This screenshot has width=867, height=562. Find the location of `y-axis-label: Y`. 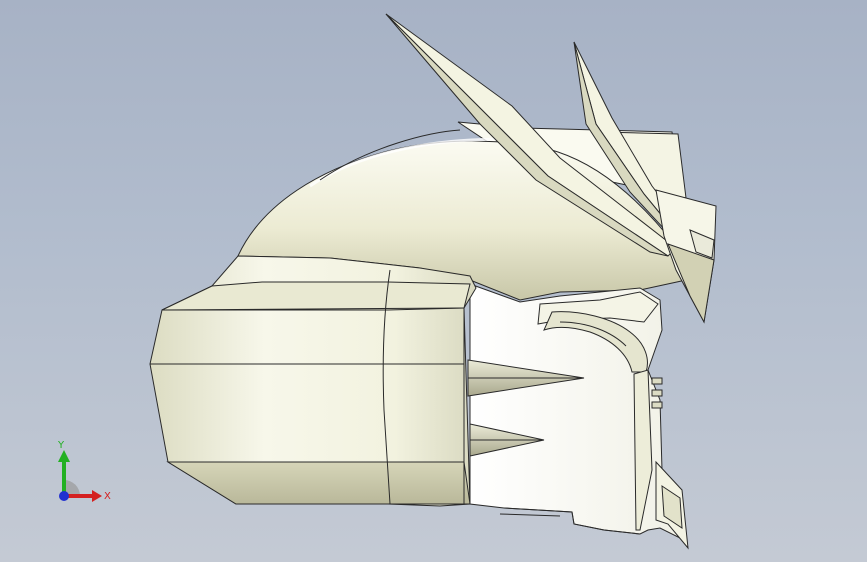

y-axis-label: Y is located at coordinates (61, 445).